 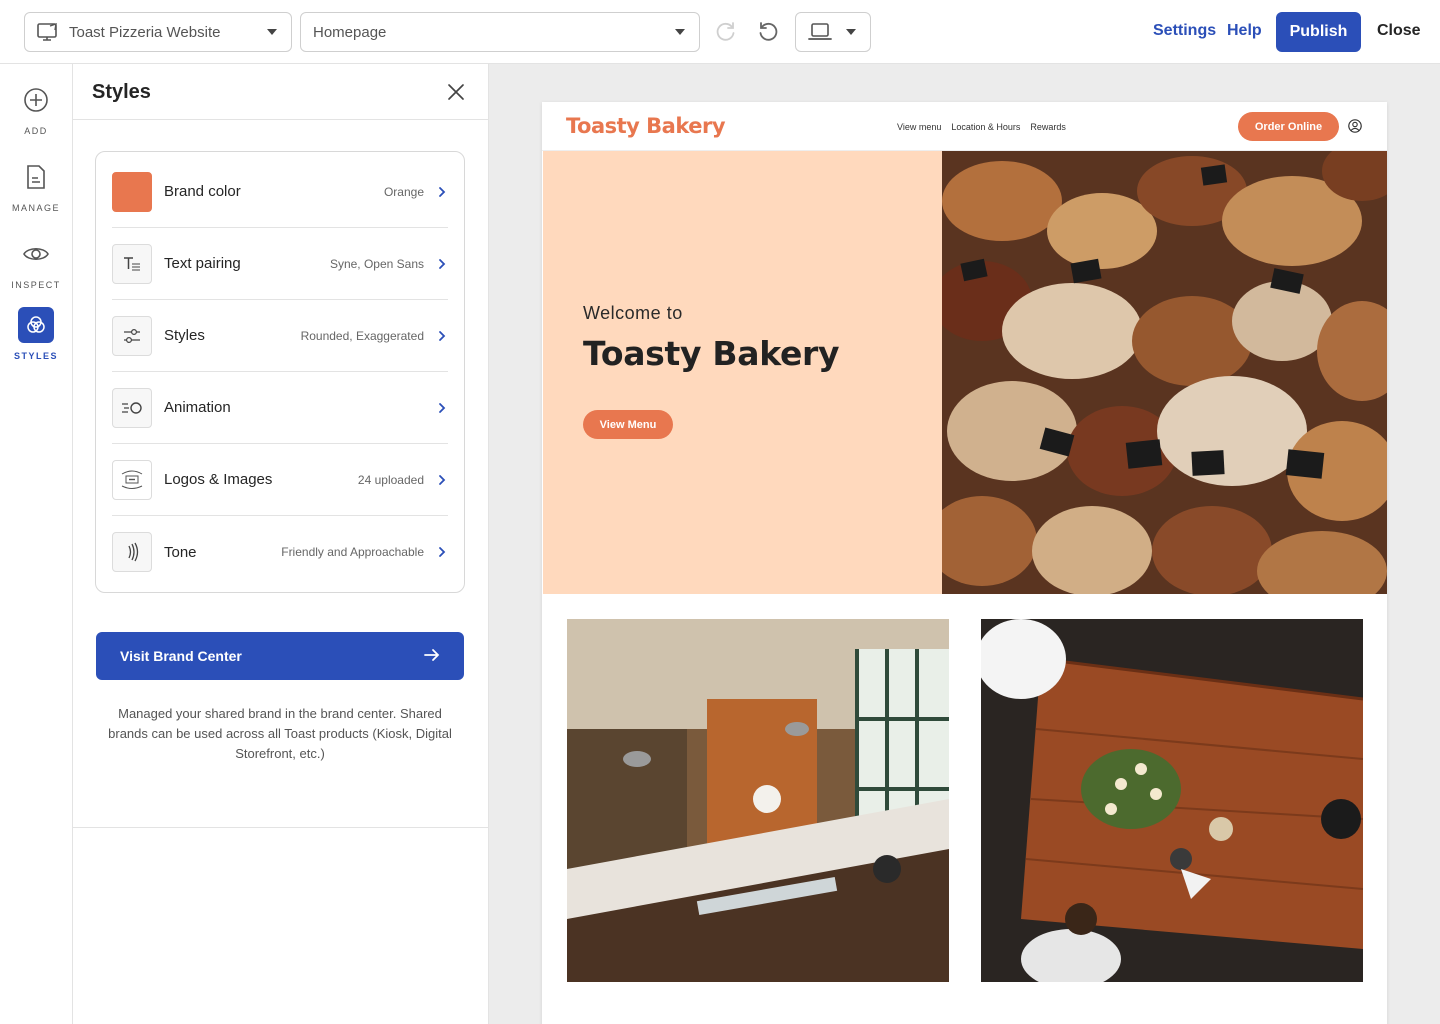 What do you see at coordinates (280, 192) in the screenshot?
I see `row-brand-color: Brand color Orange` at bounding box center [280, 192].